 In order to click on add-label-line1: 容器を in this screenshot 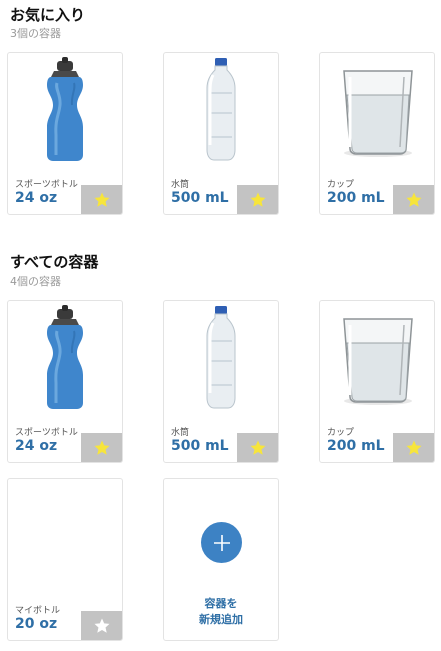, I will do `click(221, 603)`.